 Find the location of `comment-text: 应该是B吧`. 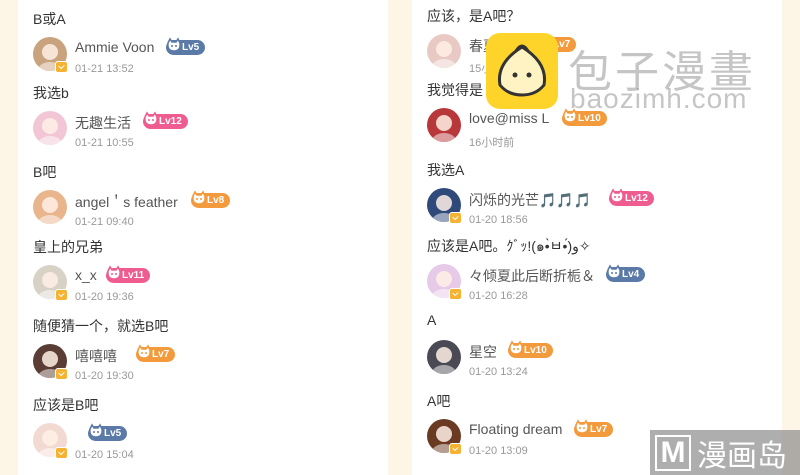

comment-text: 应该是B吧 is located at coordinates (66, 405).